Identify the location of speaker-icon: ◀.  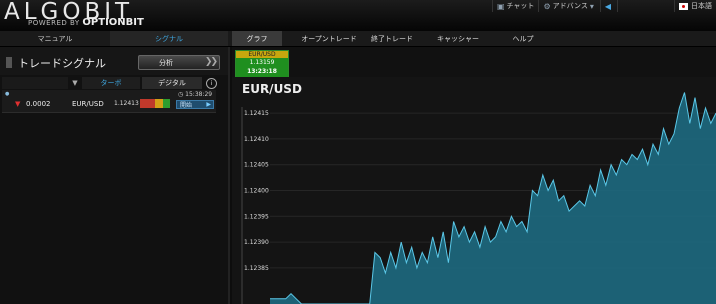
(607, 6).